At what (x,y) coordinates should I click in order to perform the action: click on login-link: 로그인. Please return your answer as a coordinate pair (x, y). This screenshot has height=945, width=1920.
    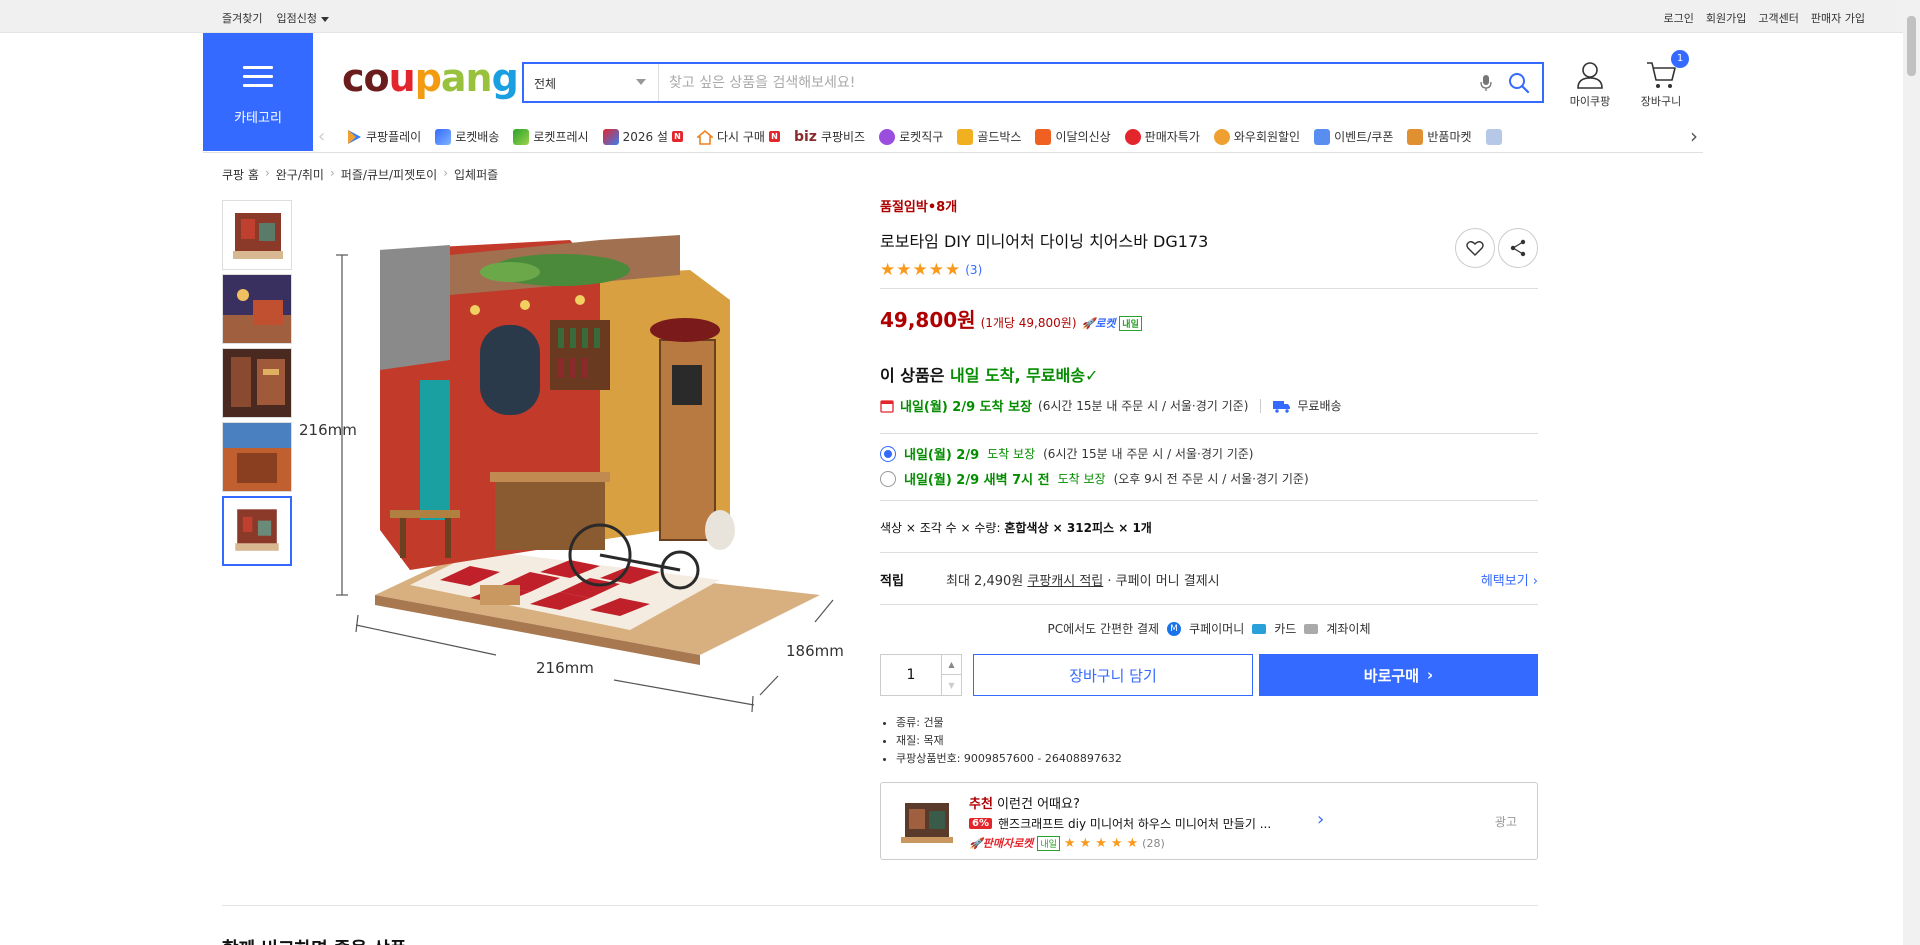
    Looking at the image, I should click on (1679, 18).